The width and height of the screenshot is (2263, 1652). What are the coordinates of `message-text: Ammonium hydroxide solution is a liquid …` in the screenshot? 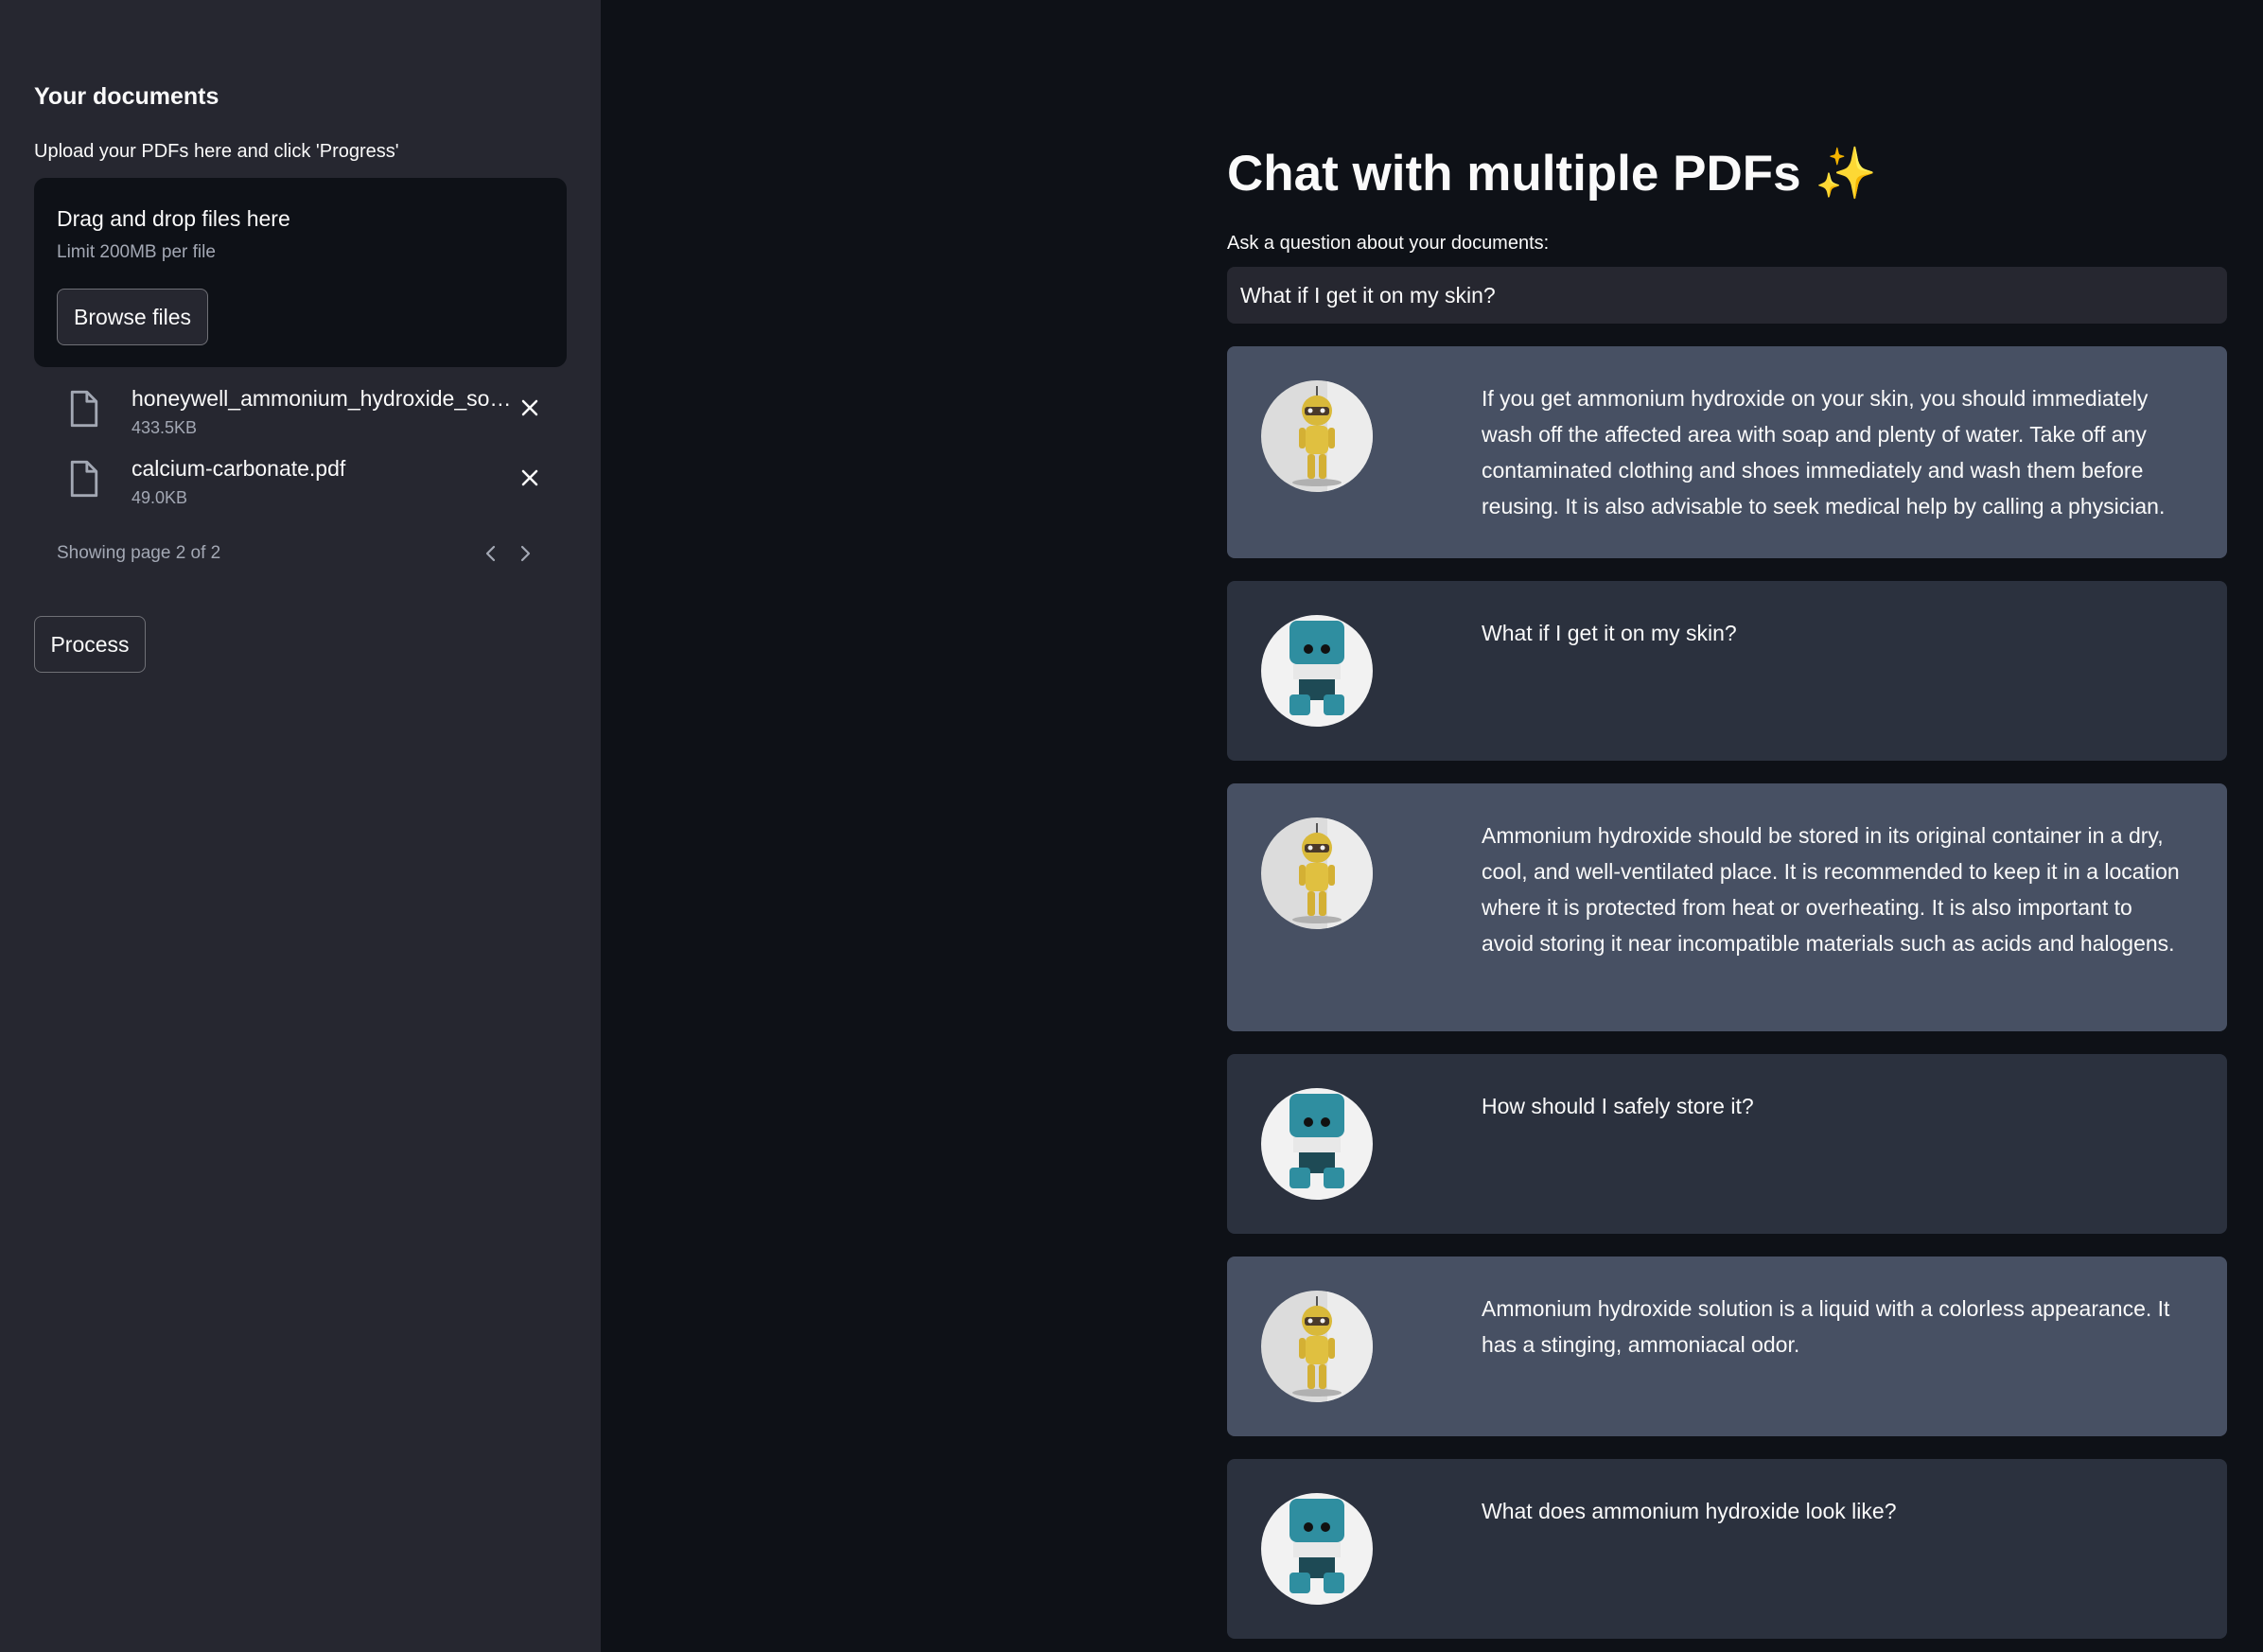 It's located at (1826, 1326).